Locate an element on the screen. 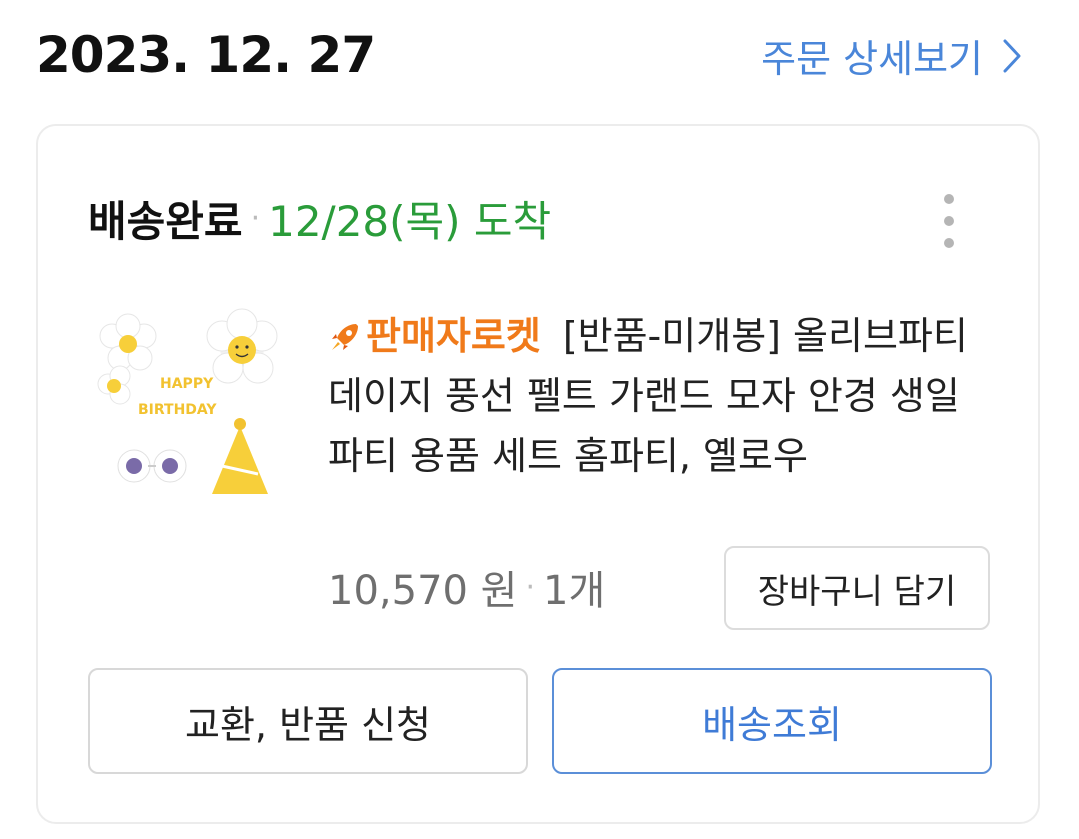 This screenshot has width=1079, height=839. add-to-cart-button: 장바구니 담기 is located at coordinates (857, 588).